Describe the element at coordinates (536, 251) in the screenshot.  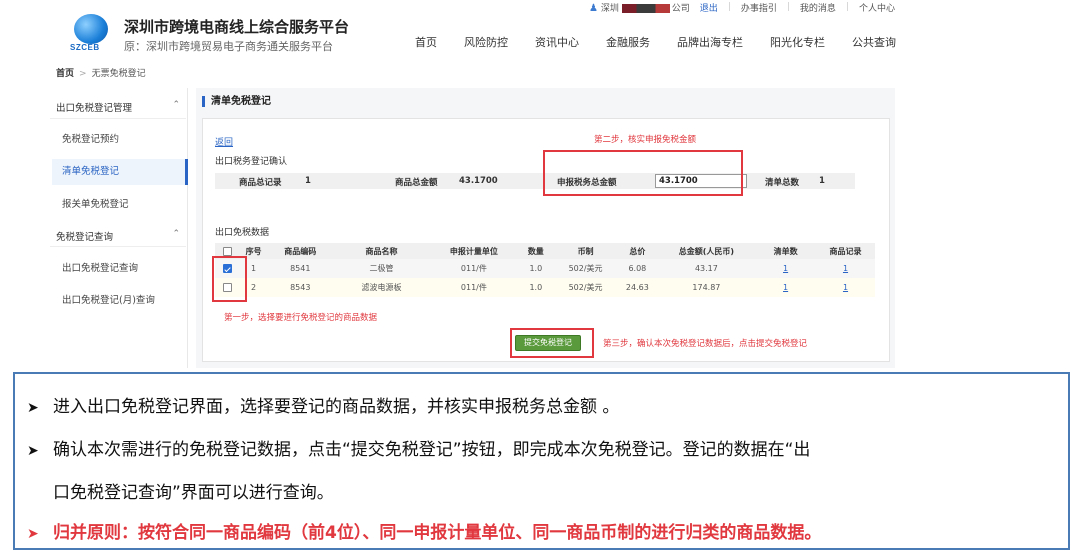
I see `col-qty: 数量` at that location.